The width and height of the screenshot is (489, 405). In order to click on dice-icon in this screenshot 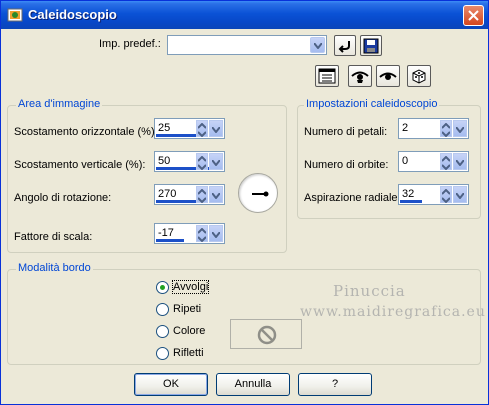, I will do `click(419, 76)`.